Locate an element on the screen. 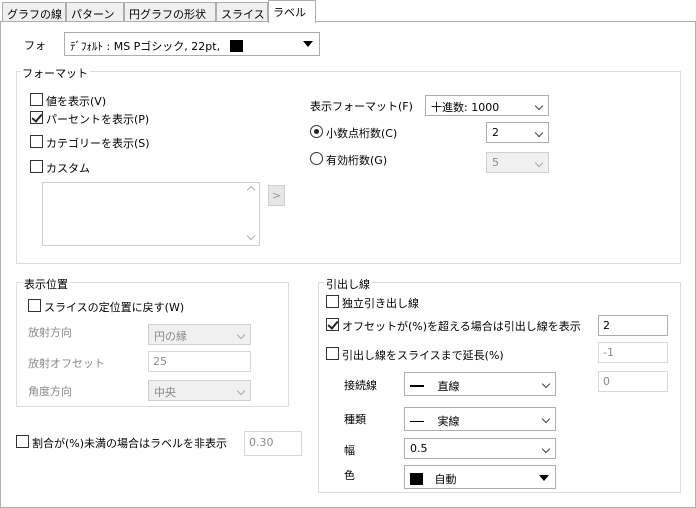 This screenshot has width=696, height=508. tab-label: スライス is located at coordinates (243, 14).